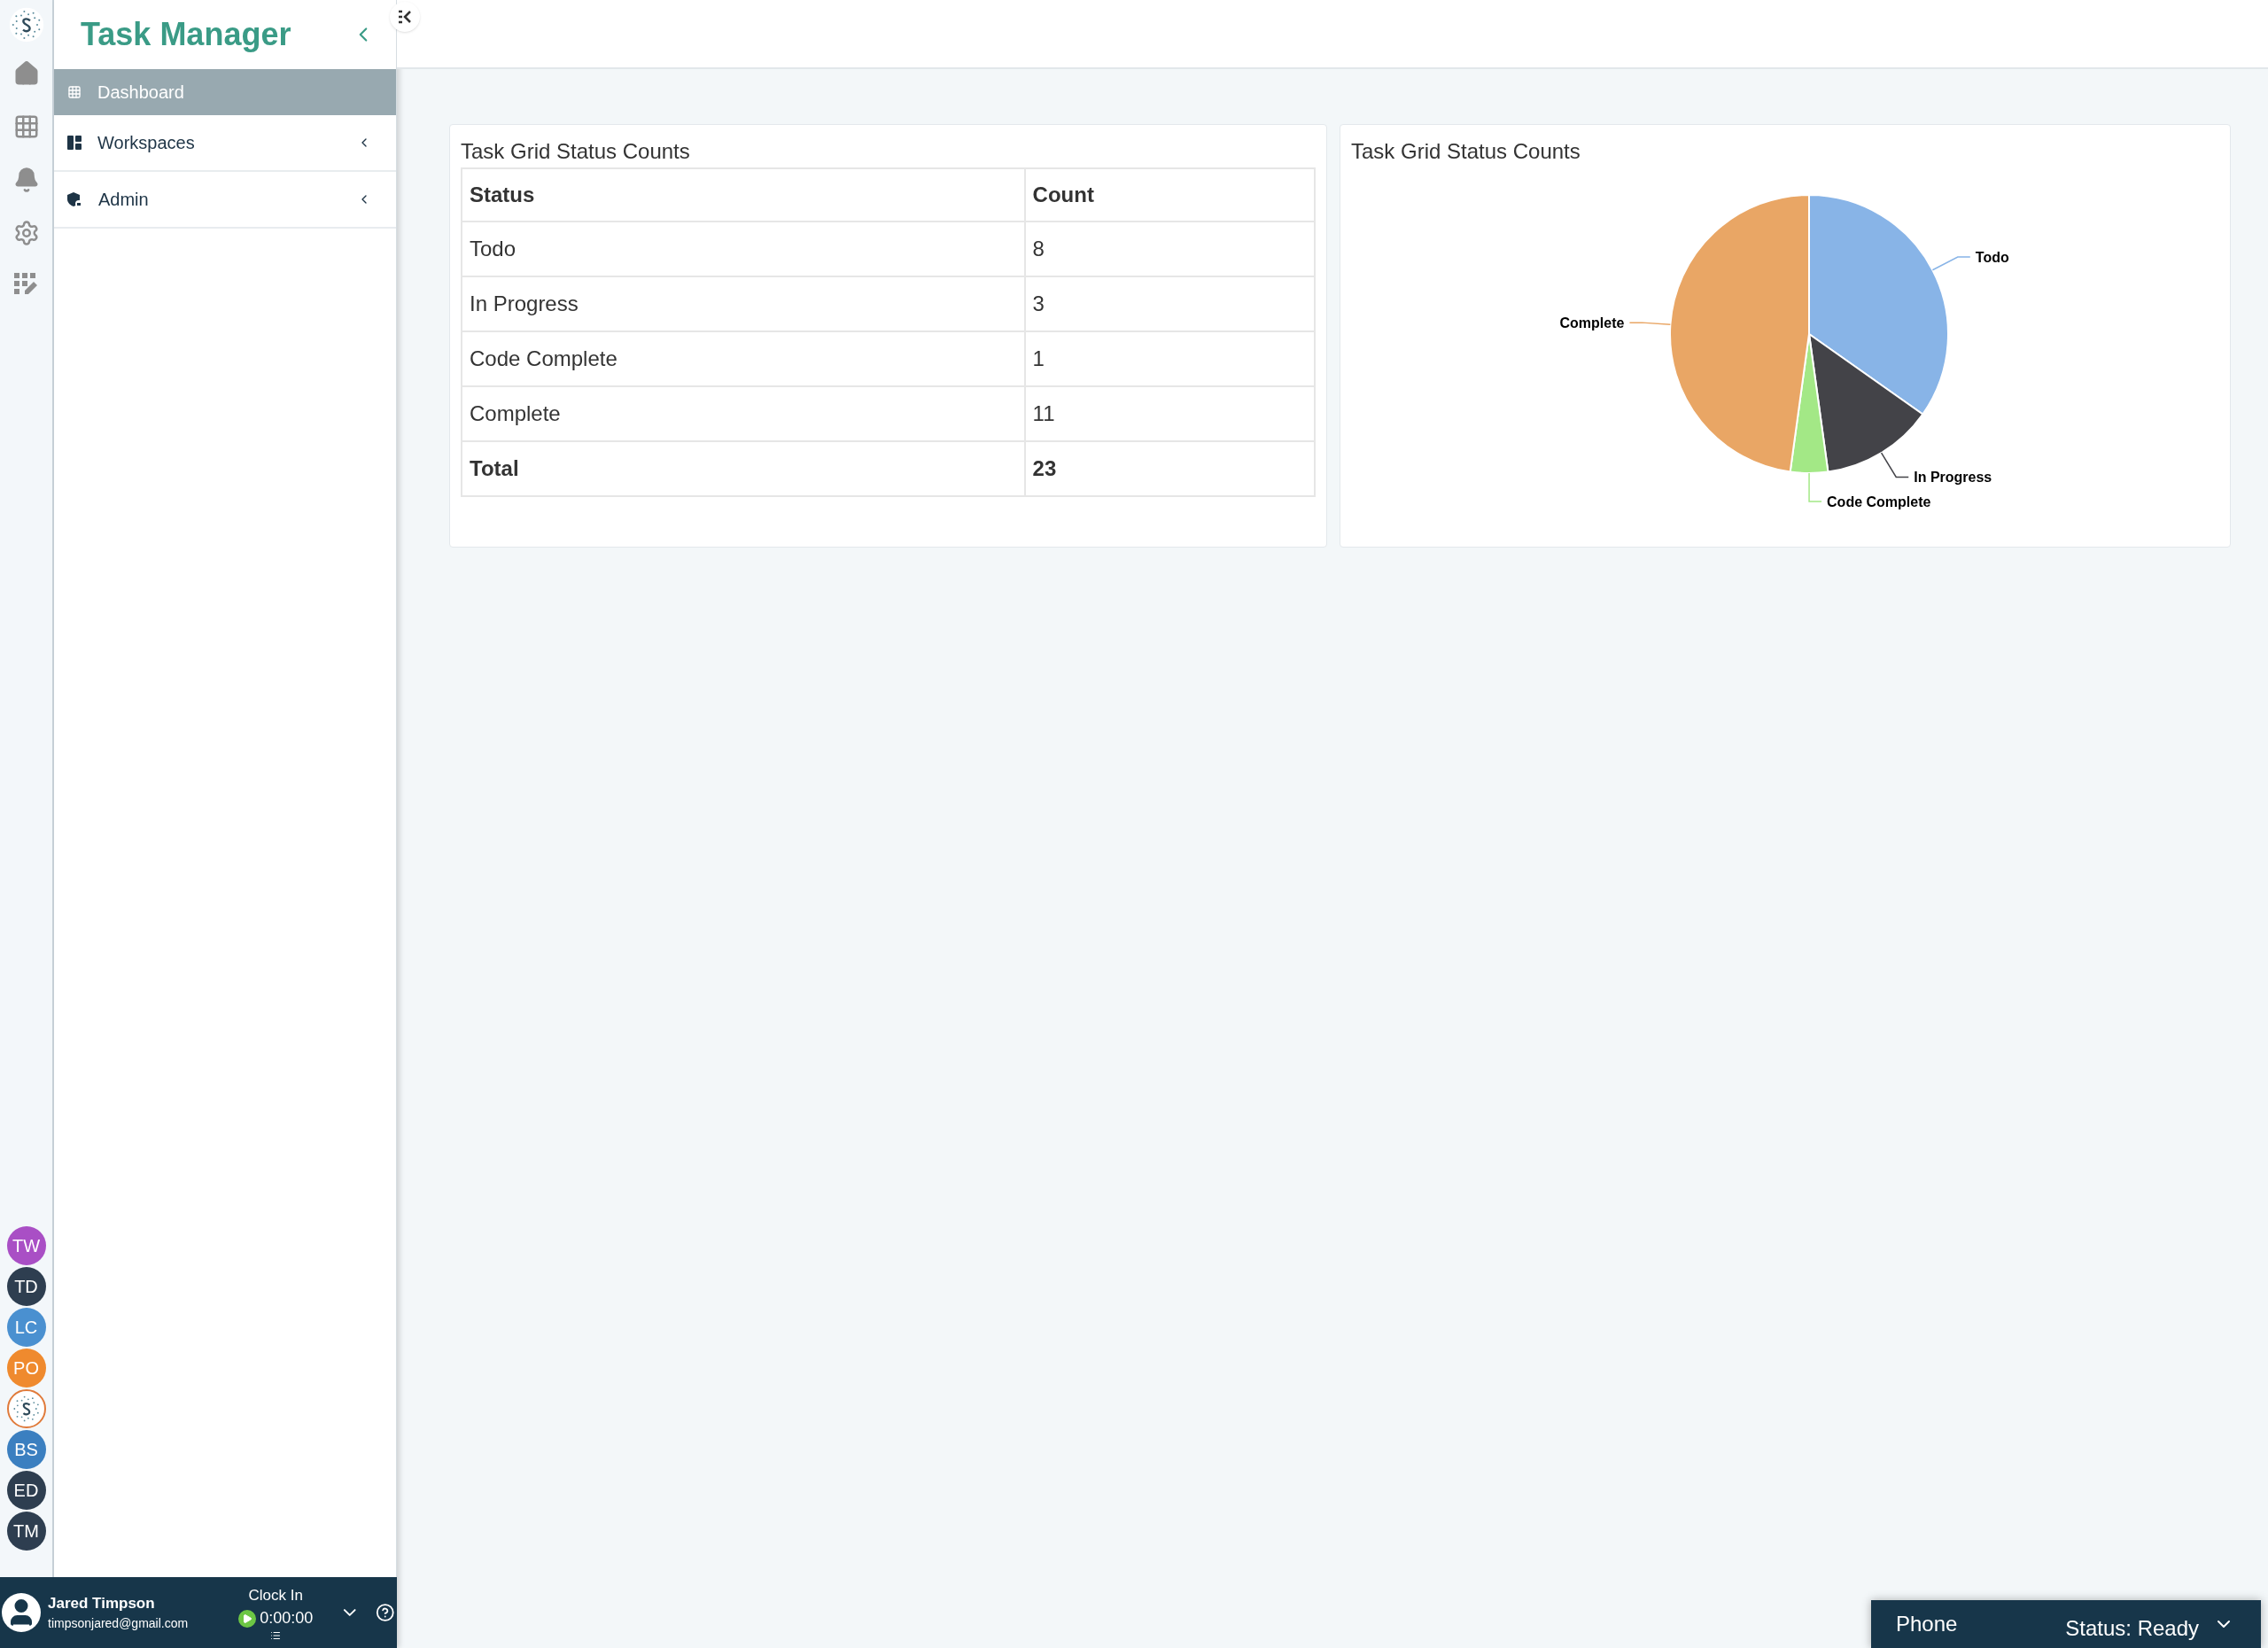  I want to click on pie-label: Code Complete, so click(1879, 502).